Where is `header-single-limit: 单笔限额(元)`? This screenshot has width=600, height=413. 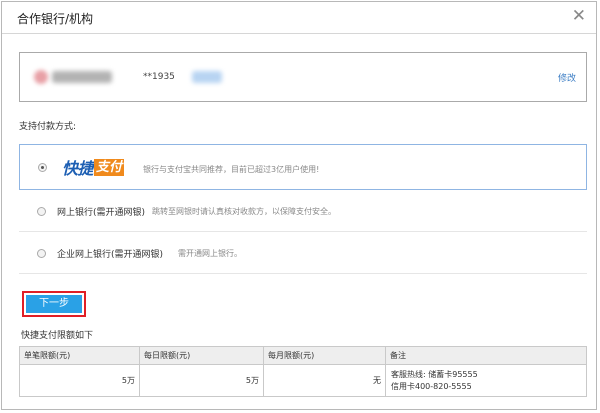
header-single-limit: 单笔限额(元) is located at coordinates (79, 355).